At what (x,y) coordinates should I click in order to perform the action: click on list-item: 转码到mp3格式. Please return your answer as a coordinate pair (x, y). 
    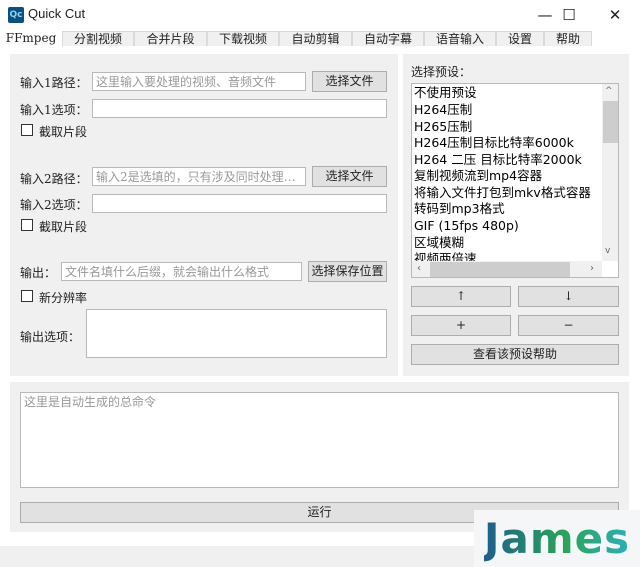
    Looking at the image, I should click on (459, 208).